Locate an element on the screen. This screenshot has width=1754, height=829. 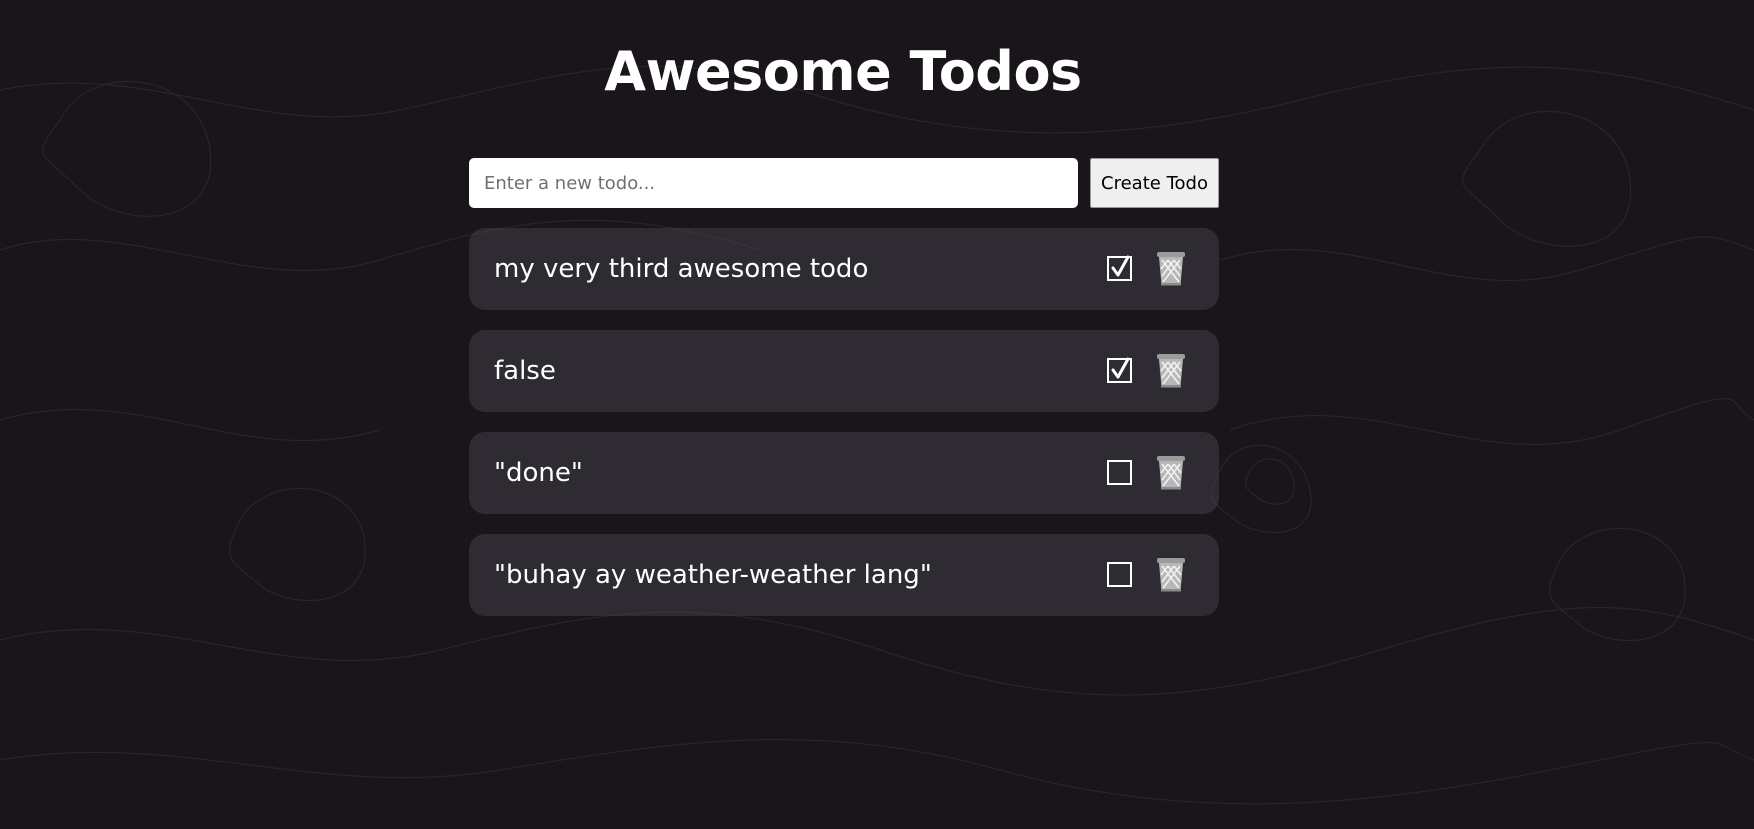
todo-text: "done" is located at coordinates (538, 473).